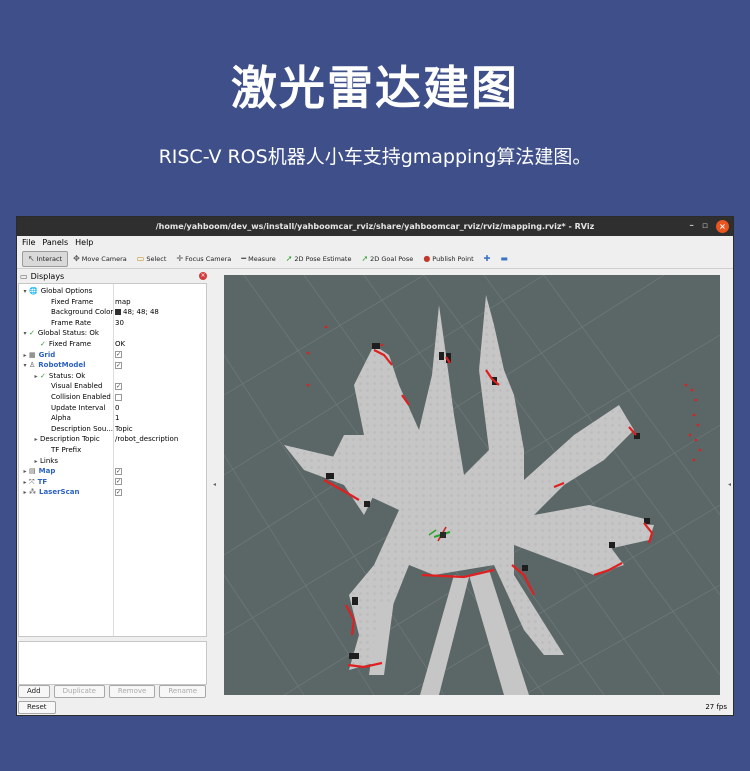 The image size is (750, 771). What do you see at coordinates (118, 312) in the screenshot?
I see `color-swatch` at bounding box center [118, 312].